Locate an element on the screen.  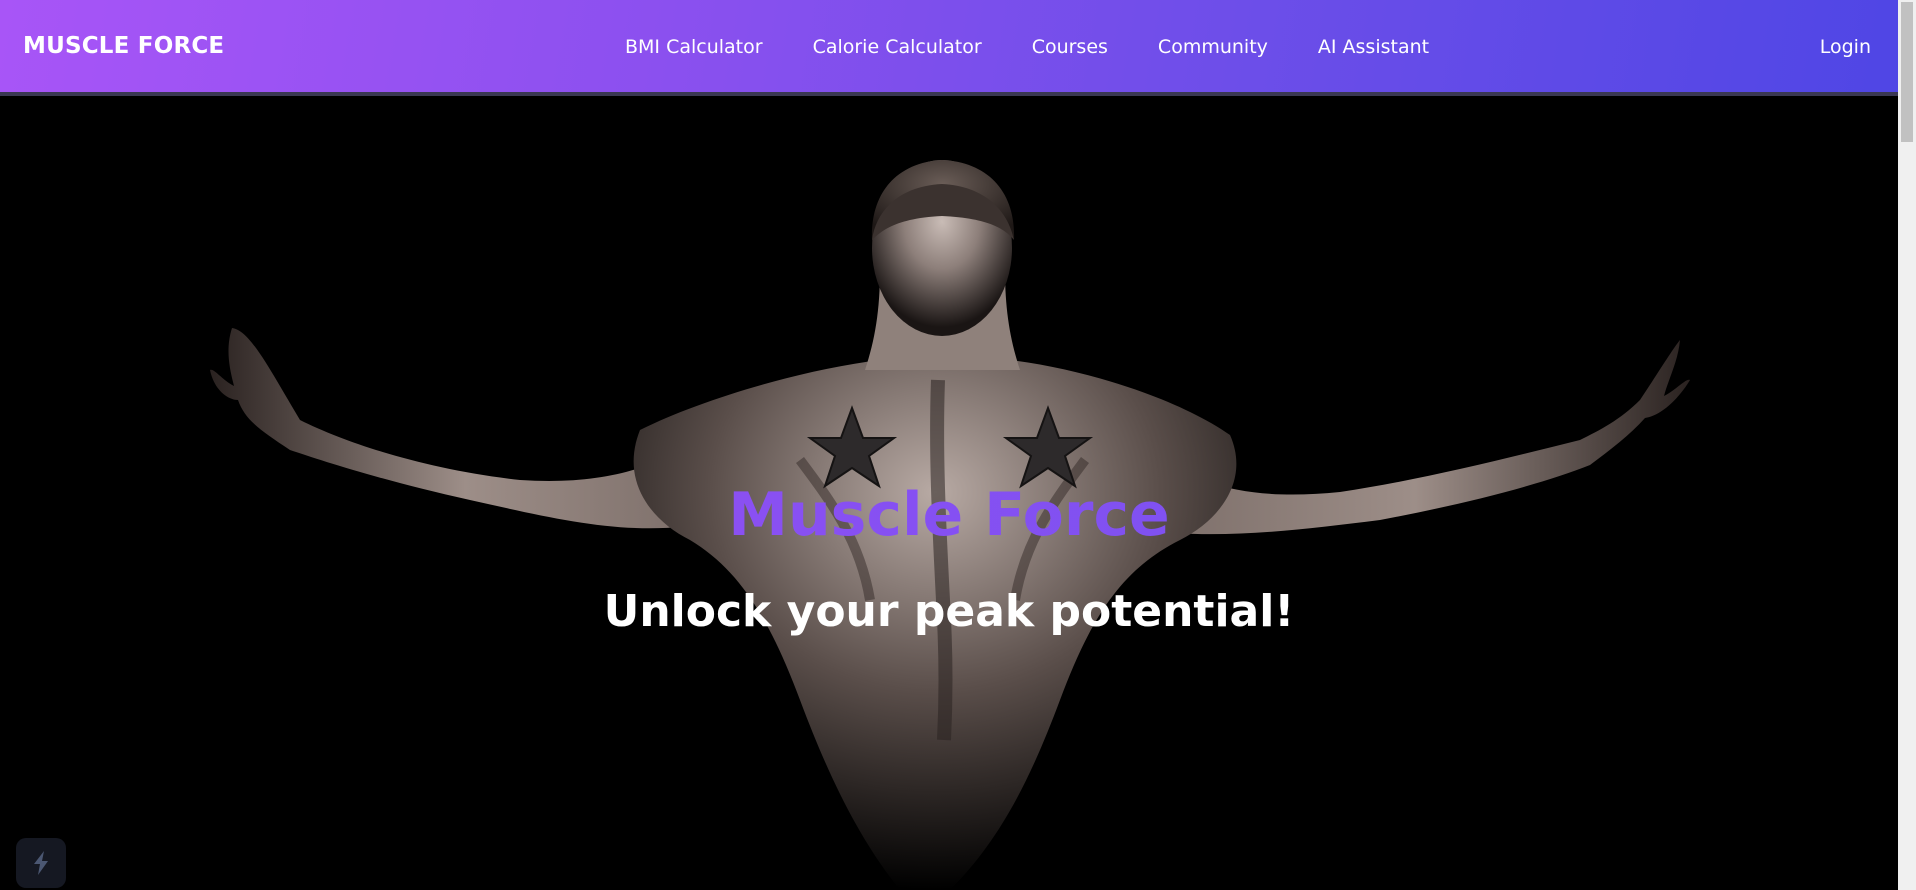
login-link: Login is located at coordinates (1845, 47).